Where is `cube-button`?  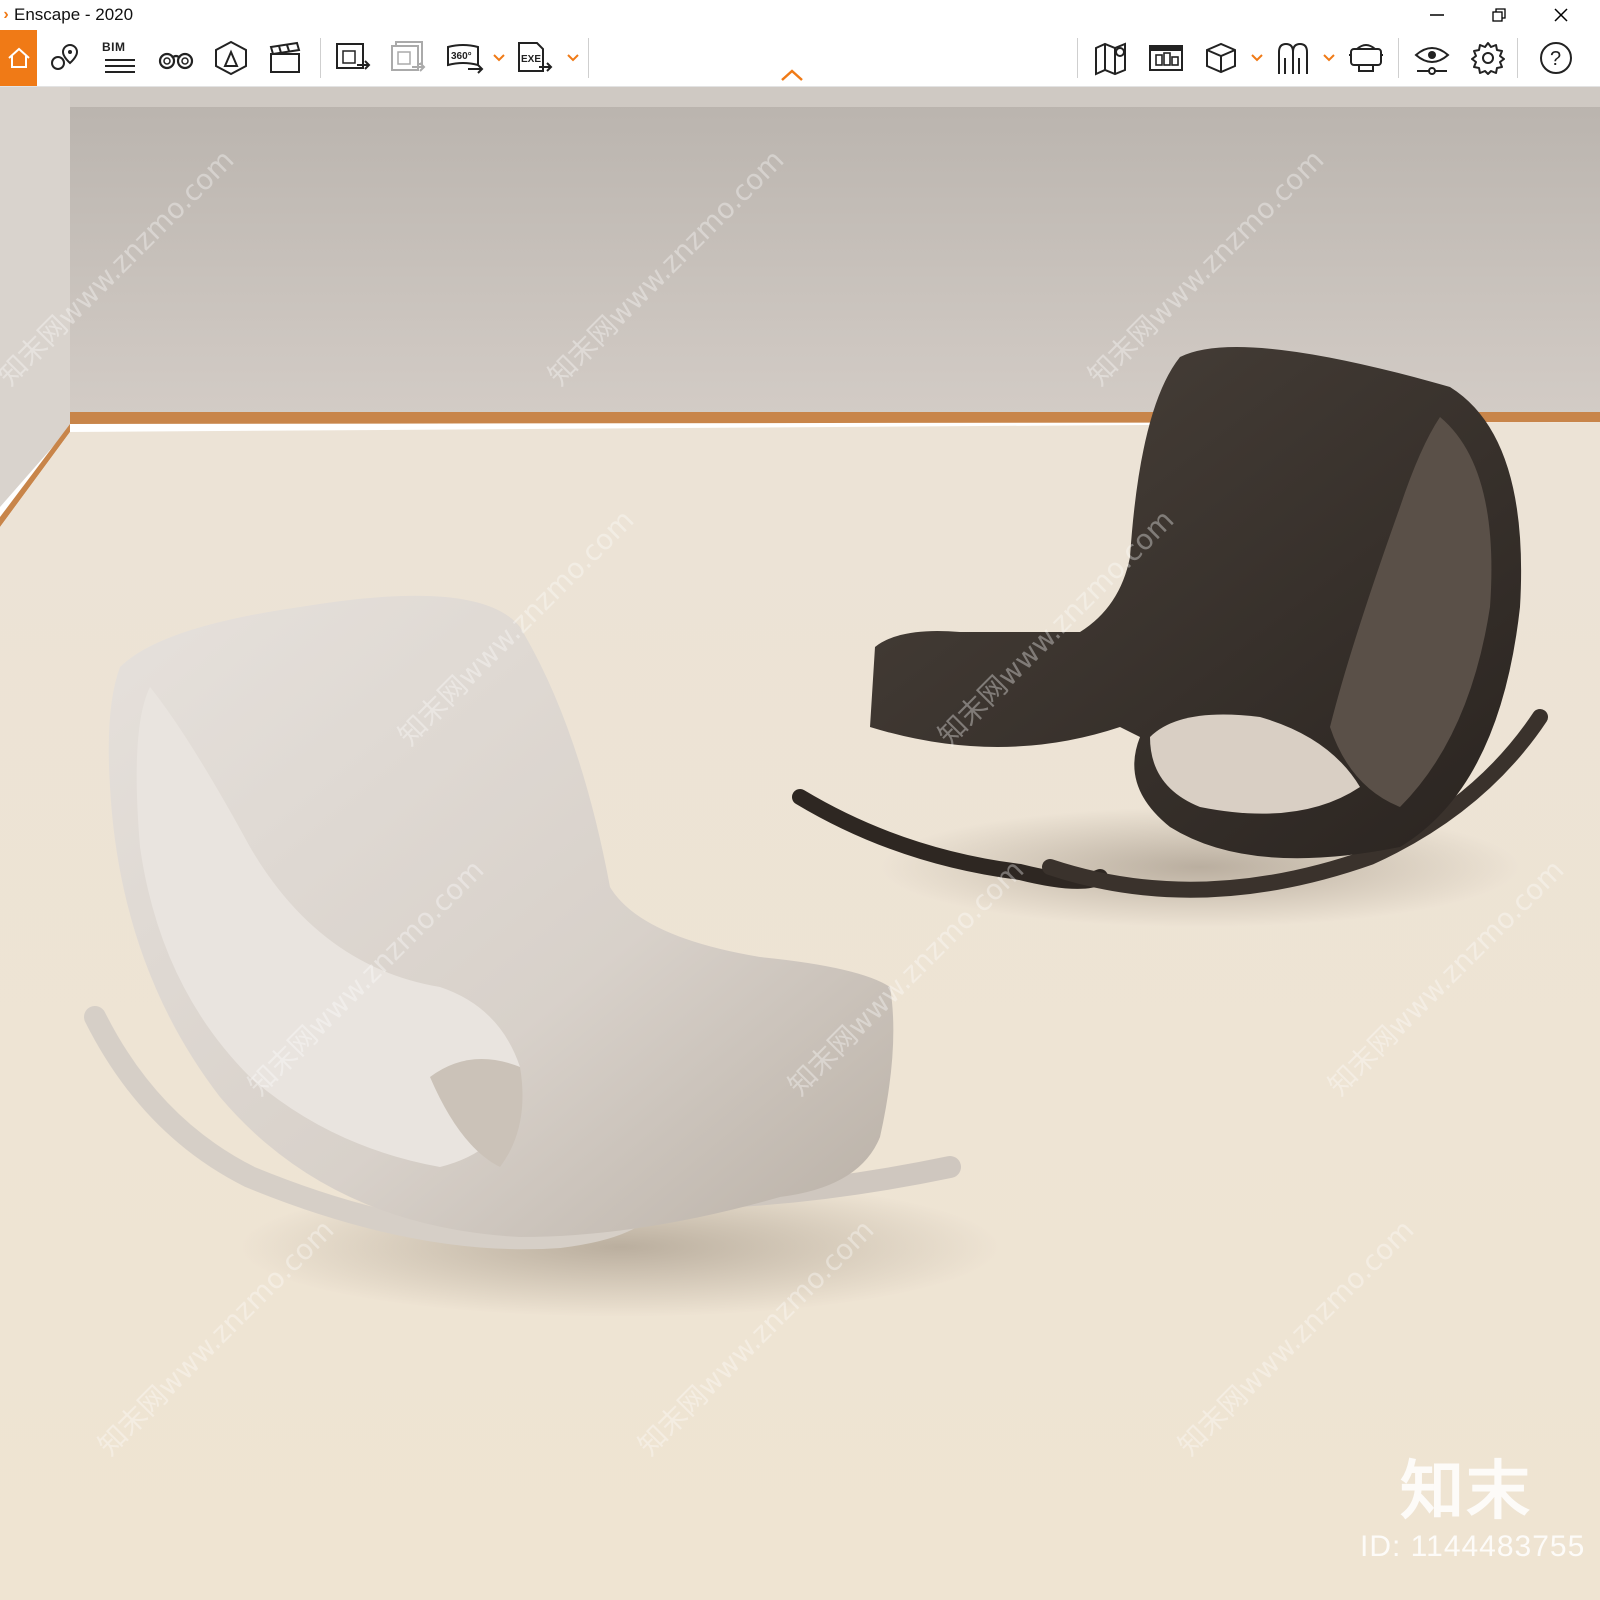 cube-button is located at coordinates (1221, 58).